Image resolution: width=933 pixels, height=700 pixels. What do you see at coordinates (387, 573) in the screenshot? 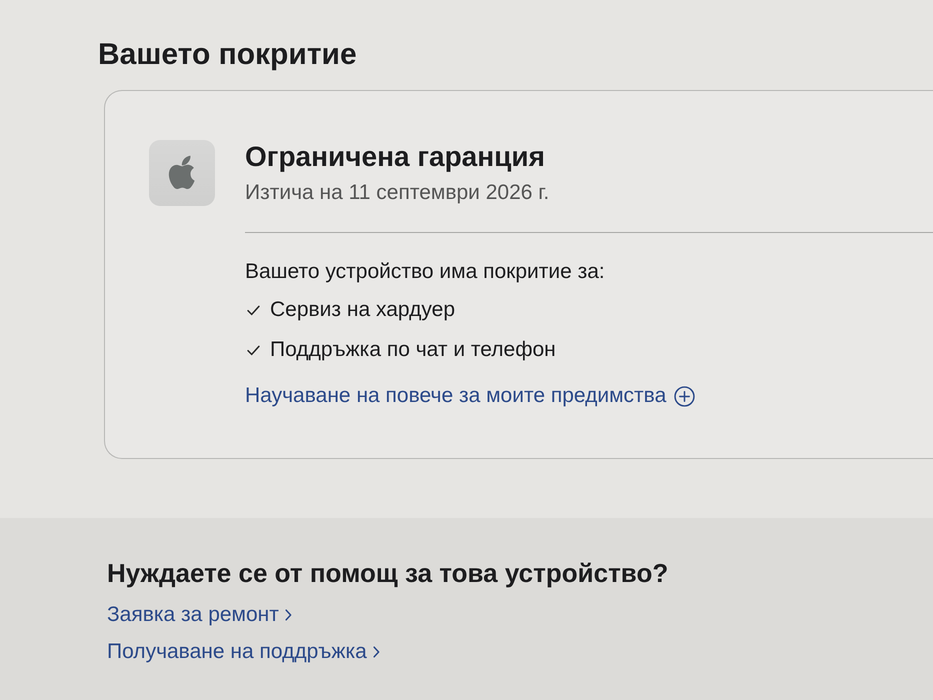
I see `help-title: Нуждаете се от помощ за това устройство?` at bounding box center [387, 573].